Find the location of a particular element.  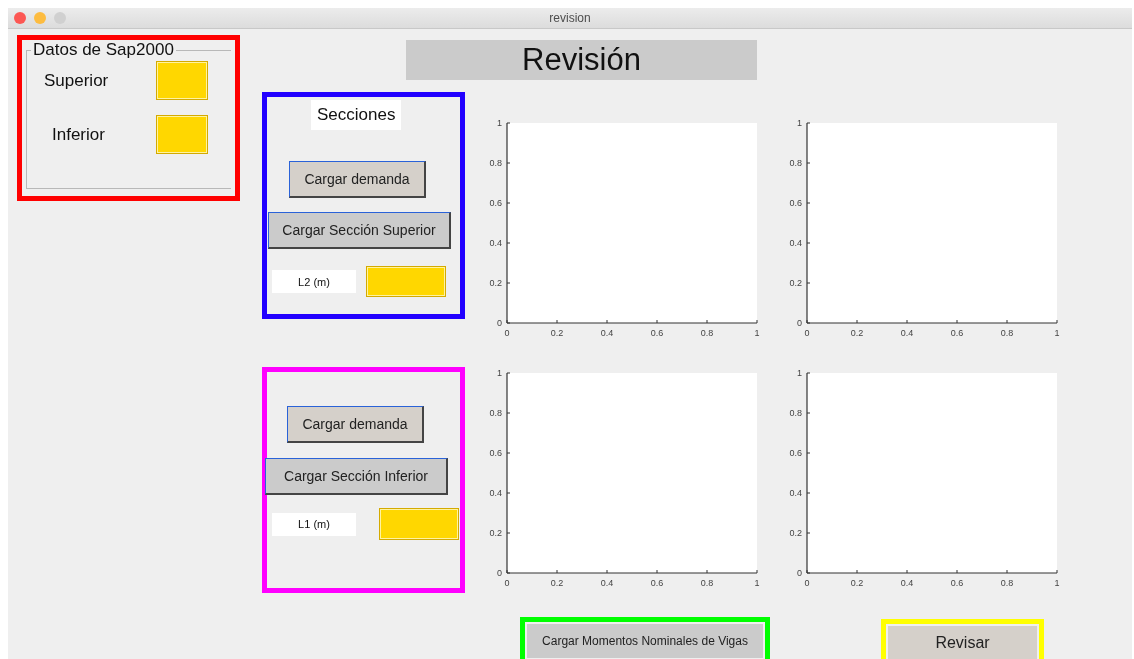

field-label: Superior is located at coordinates (76, 80).